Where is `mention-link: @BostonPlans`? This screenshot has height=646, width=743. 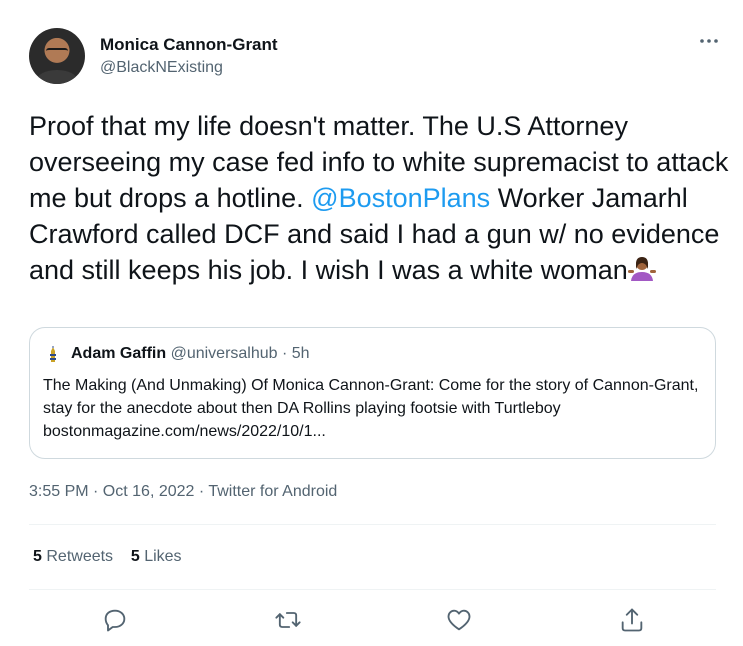 mention-link: @BostonPlans is located at coordinates (400, 198).